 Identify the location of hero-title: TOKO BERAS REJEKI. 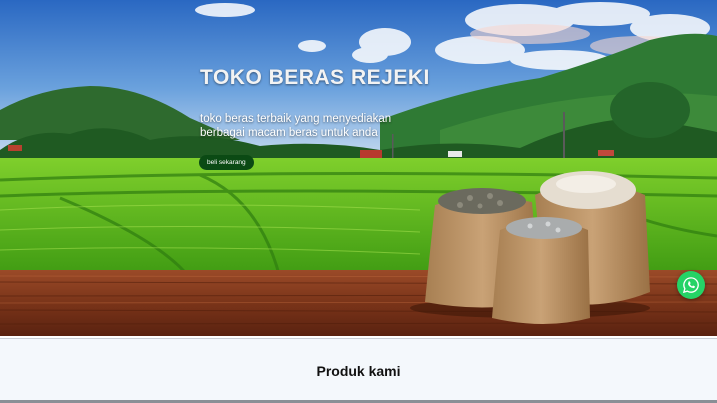
(315, 77).